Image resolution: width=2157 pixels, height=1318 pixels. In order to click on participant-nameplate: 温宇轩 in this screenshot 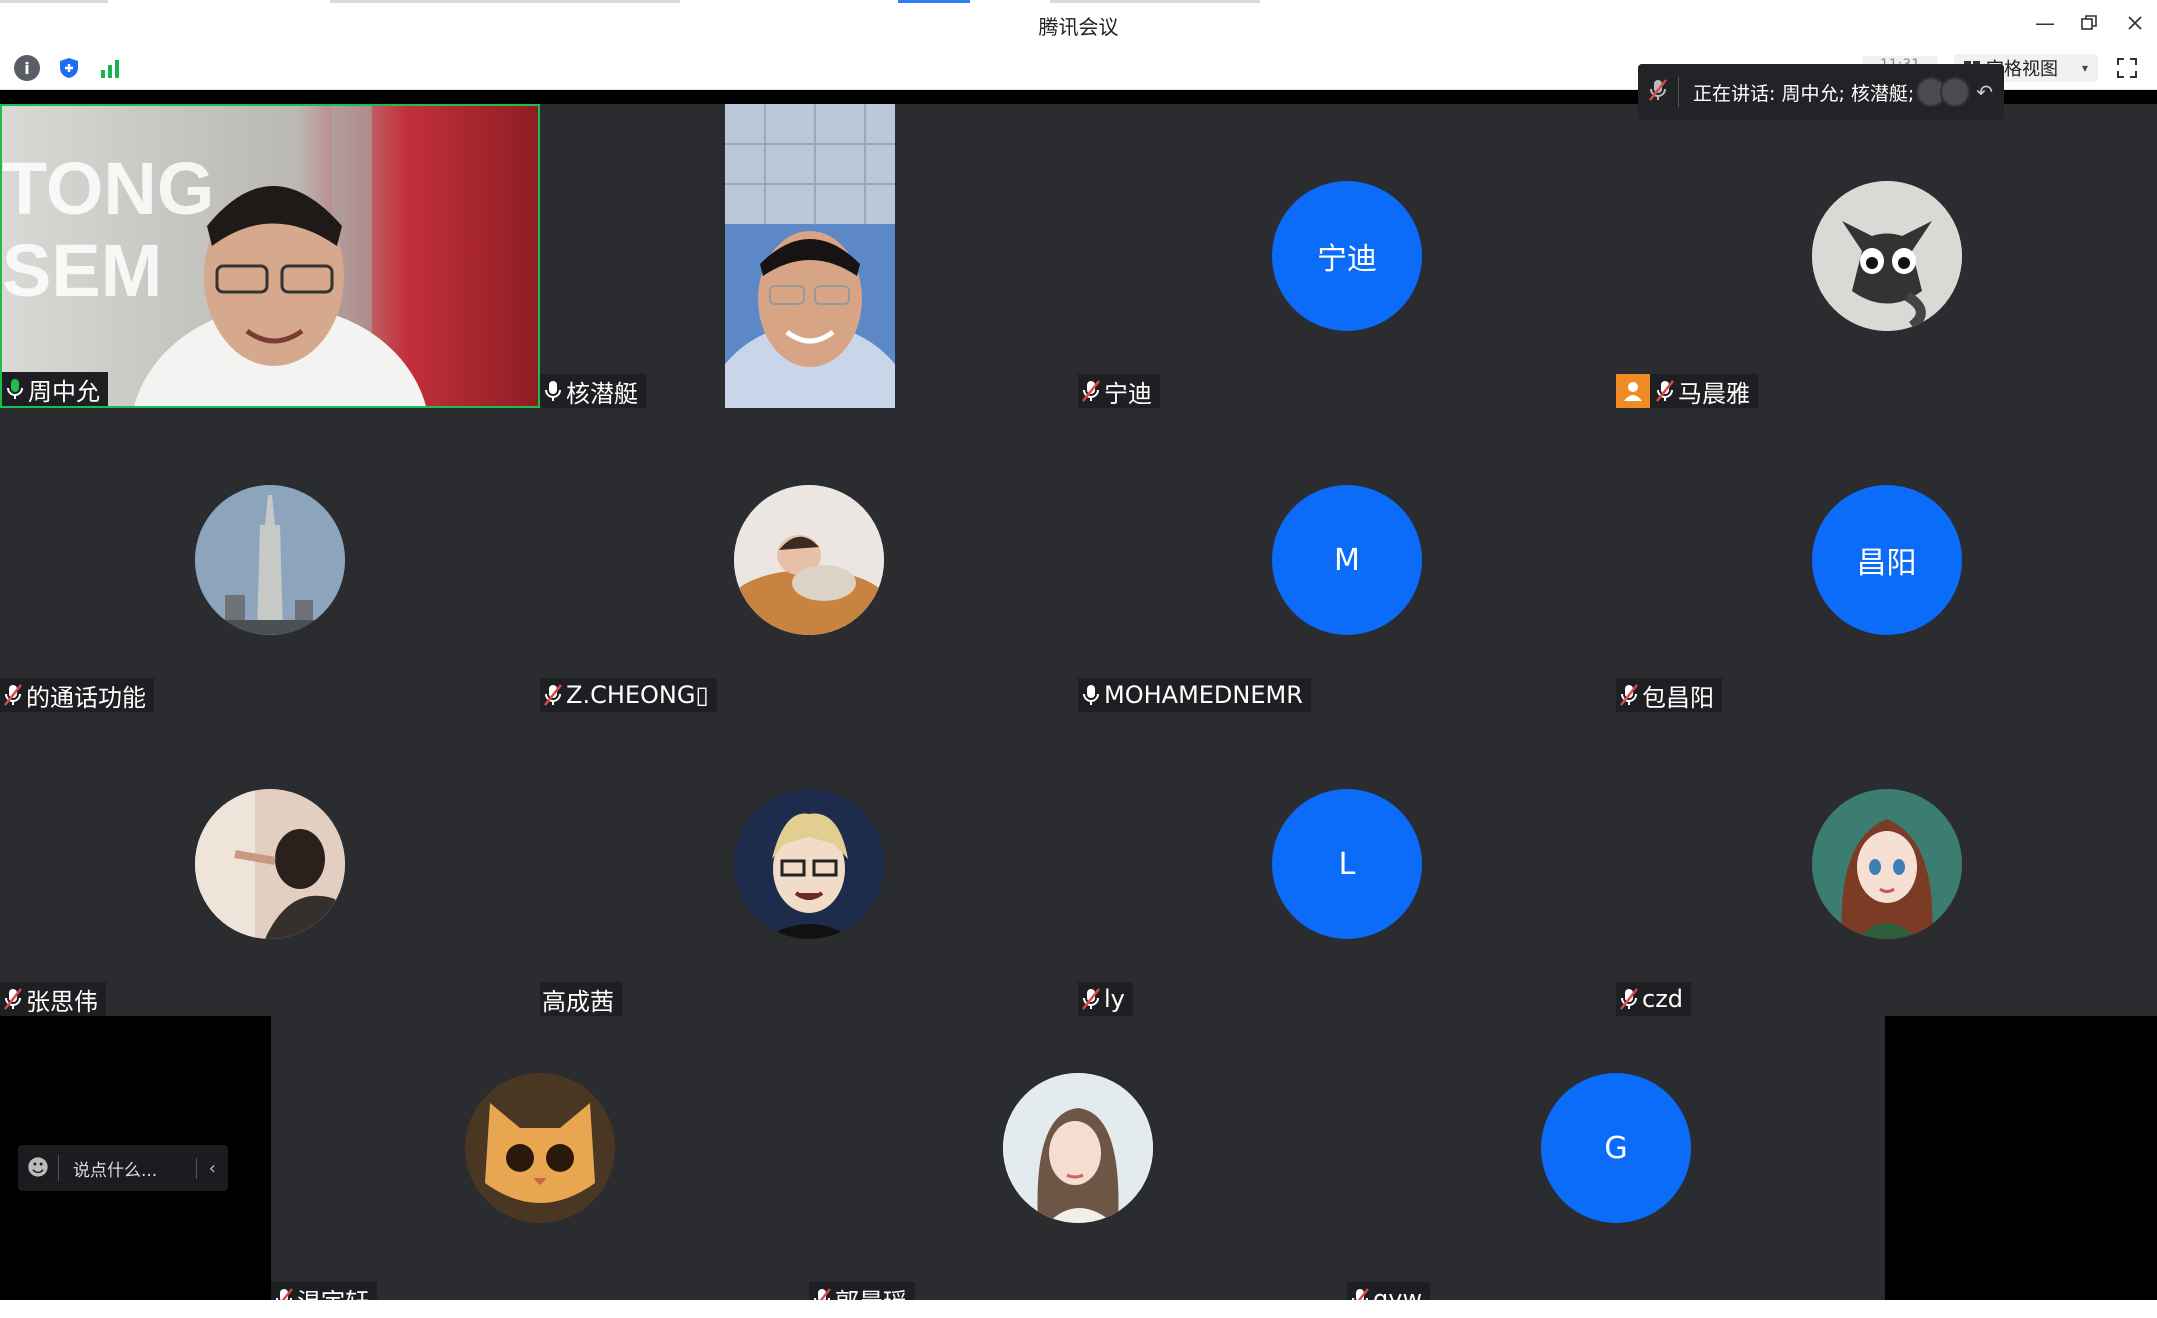, I will do `click(324, 1291)`.